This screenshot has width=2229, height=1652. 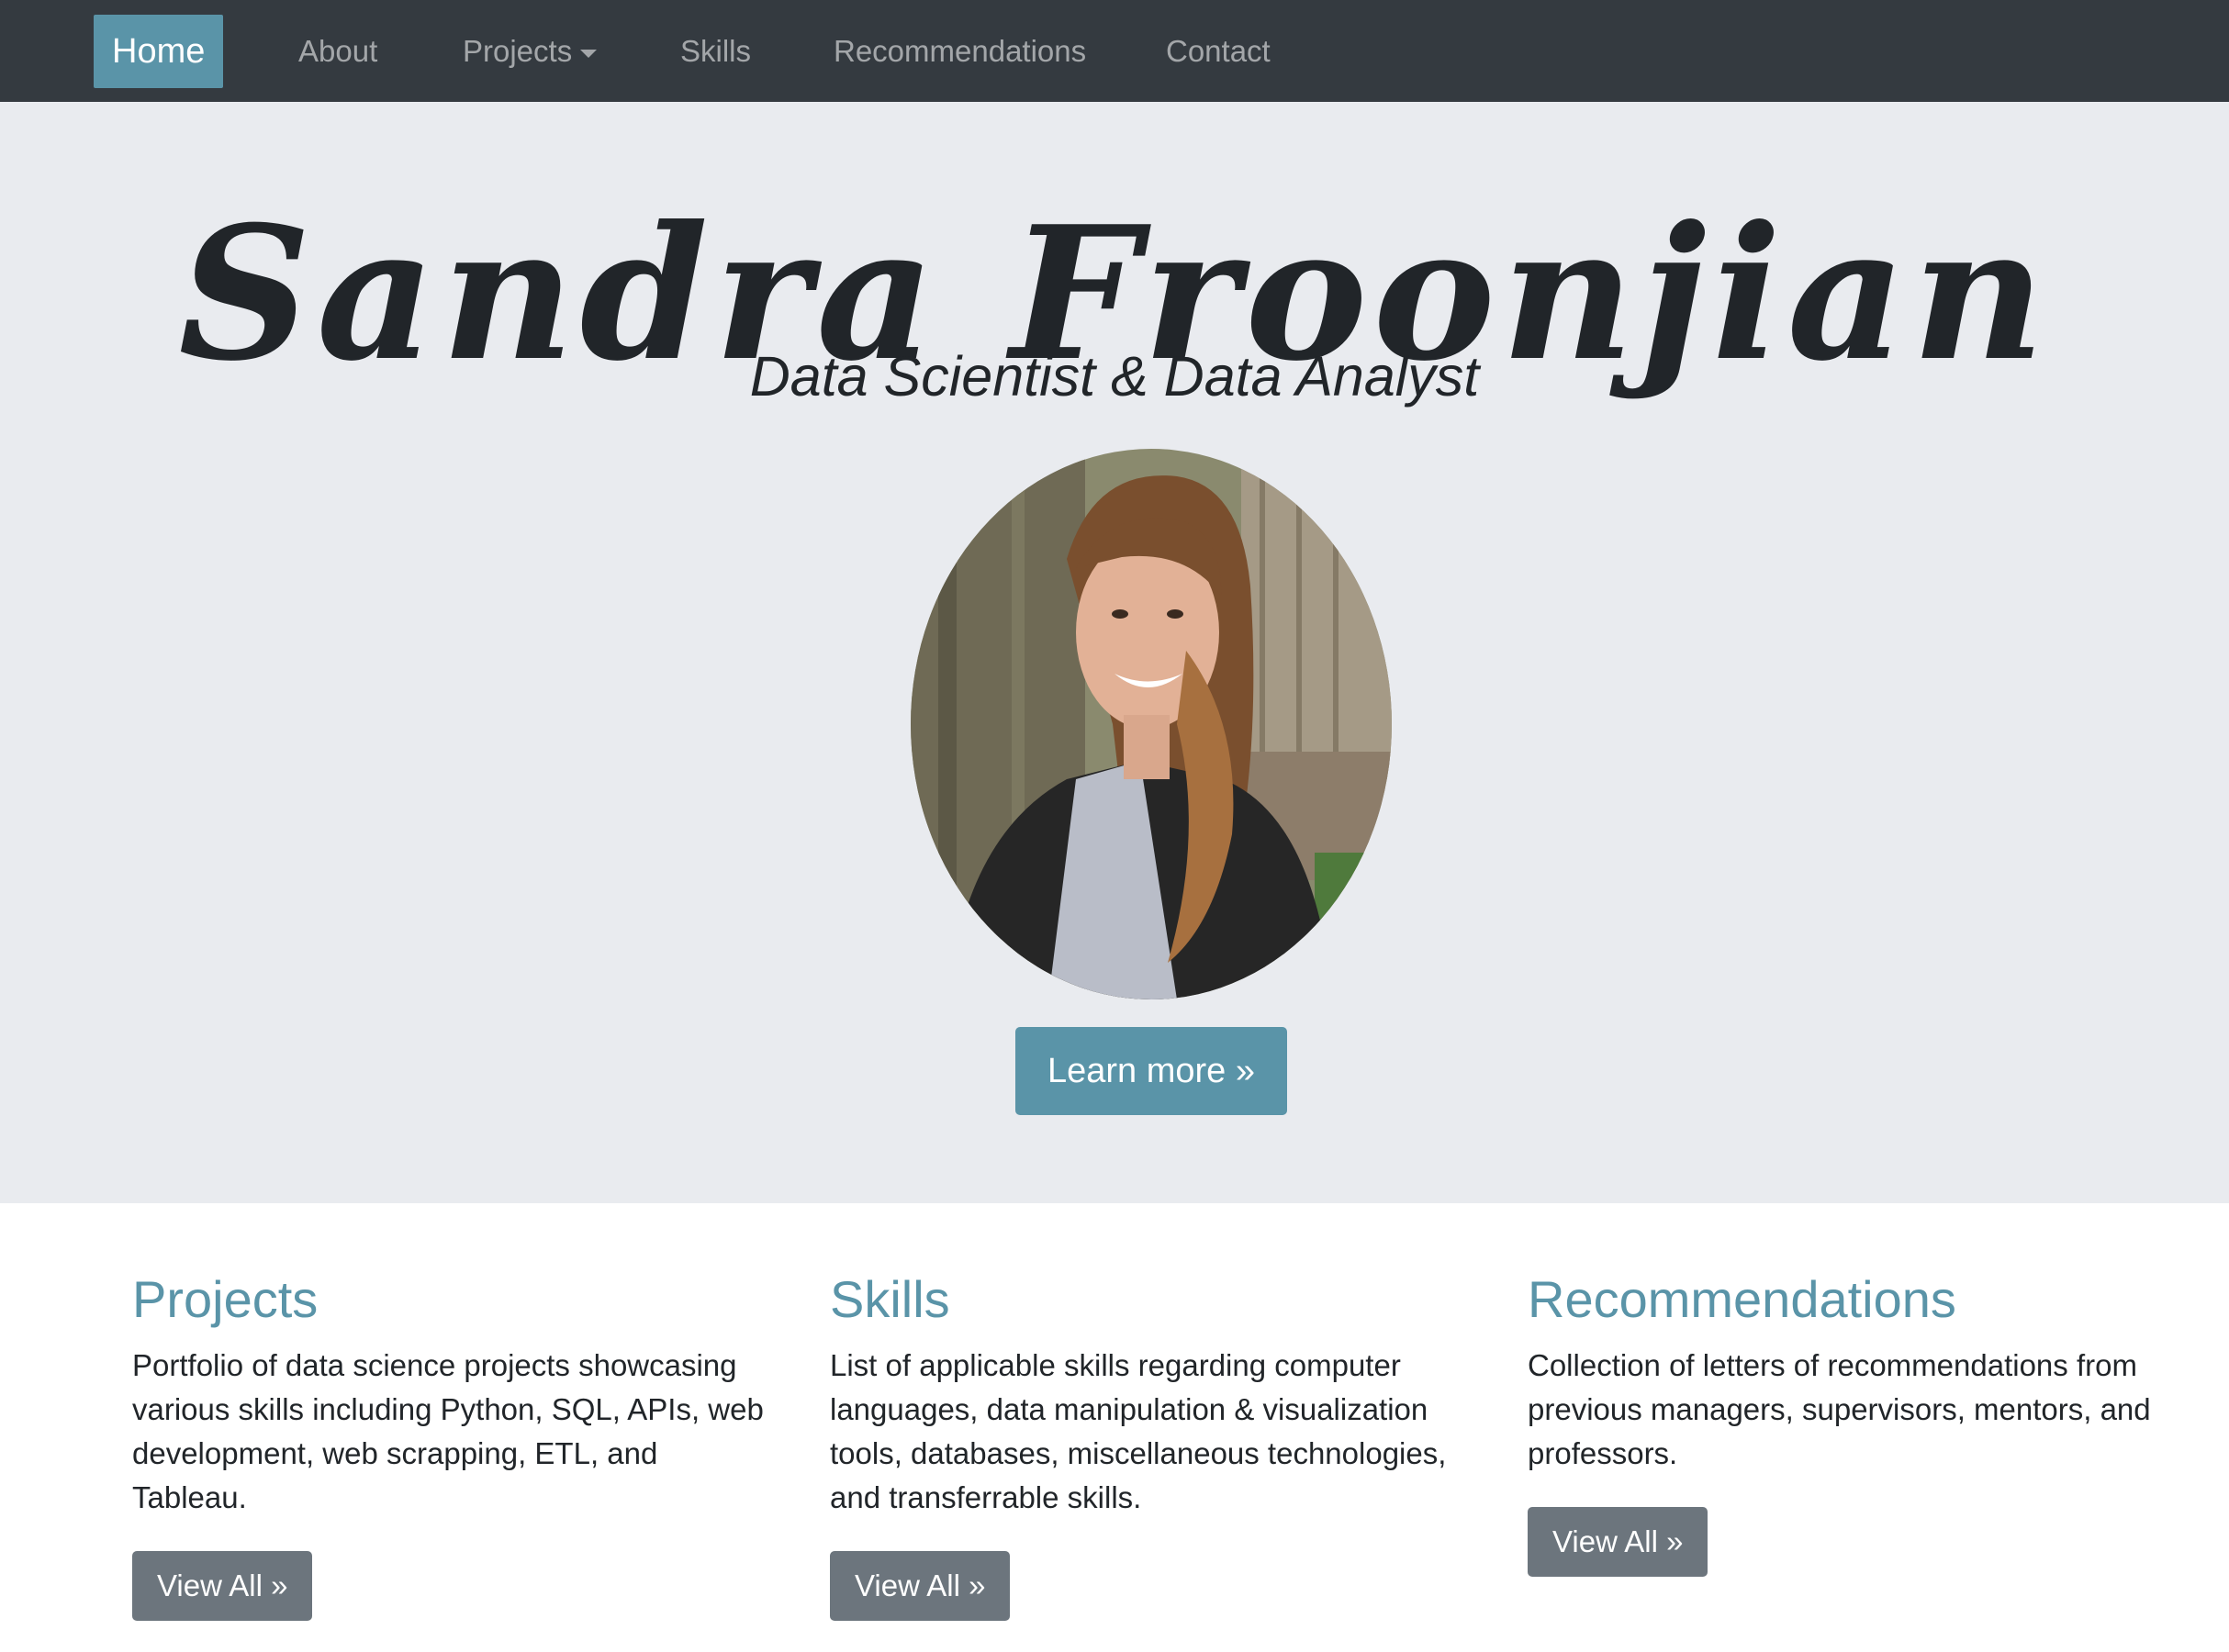 What do you see at coordinates (225, 1299) in the screenshot?
I see `projects-heading: Projects` at bounding box center [225, 1299].